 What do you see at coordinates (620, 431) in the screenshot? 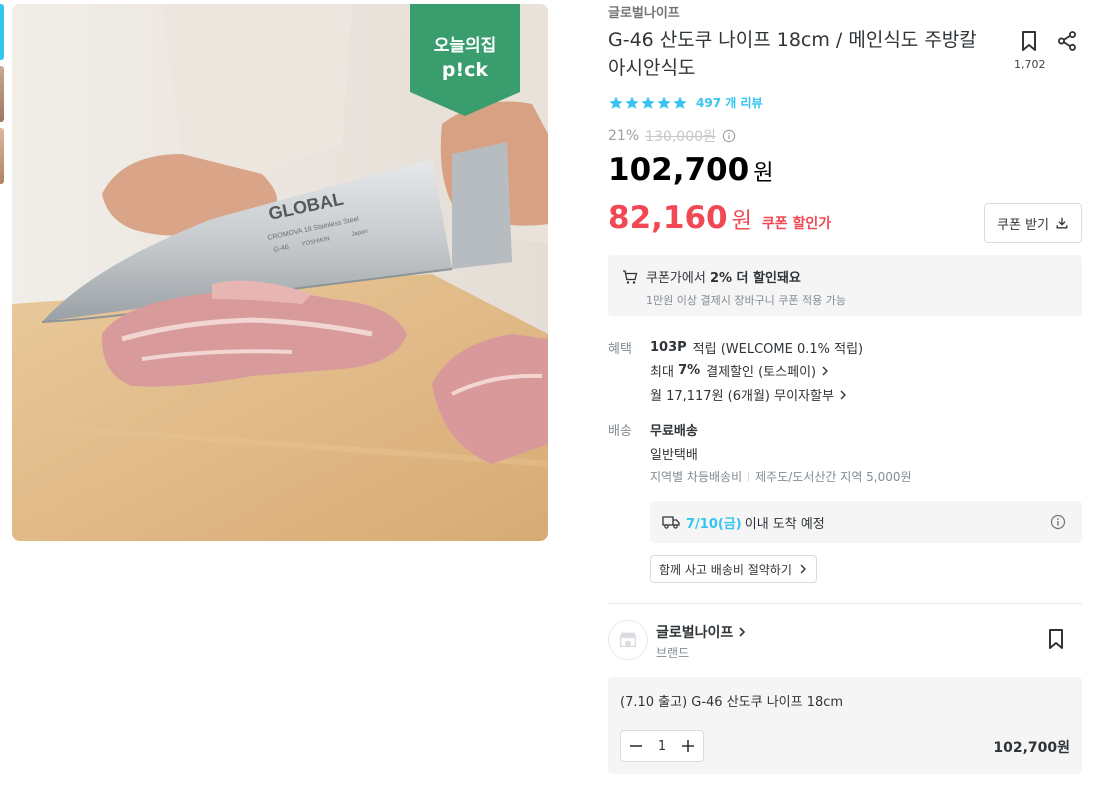
I see `shipping-label: 배송` at bounding box center [620, 431].